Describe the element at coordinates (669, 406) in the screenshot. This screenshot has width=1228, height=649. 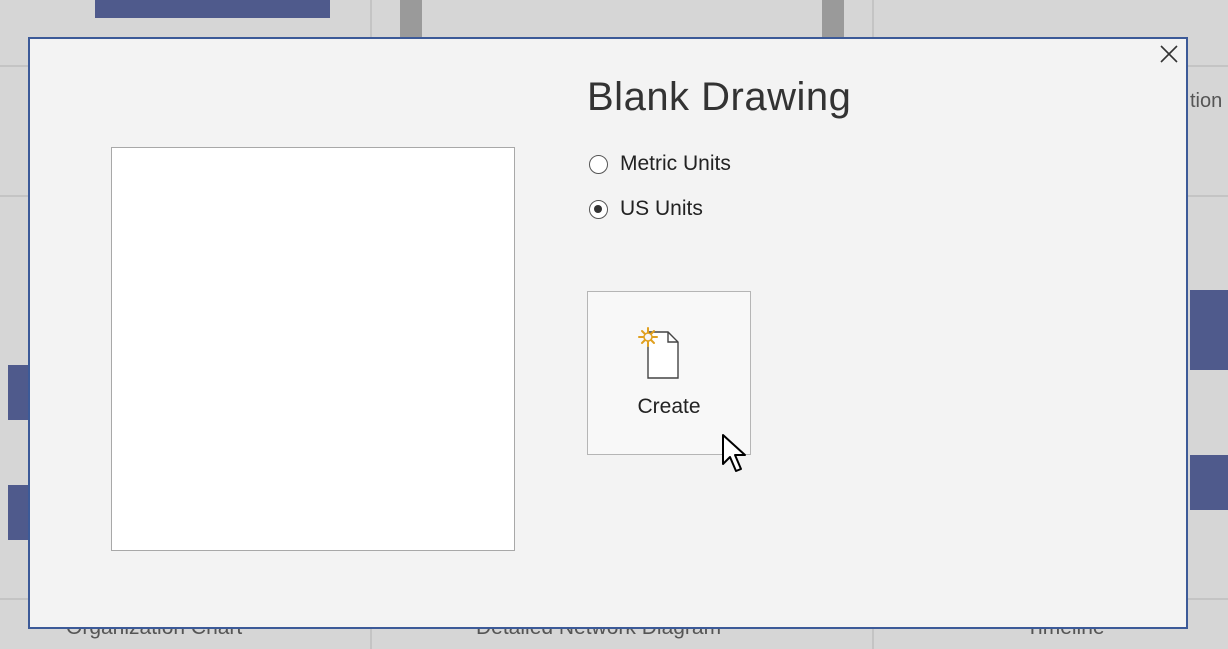
I see `create-label: Create` at that location.